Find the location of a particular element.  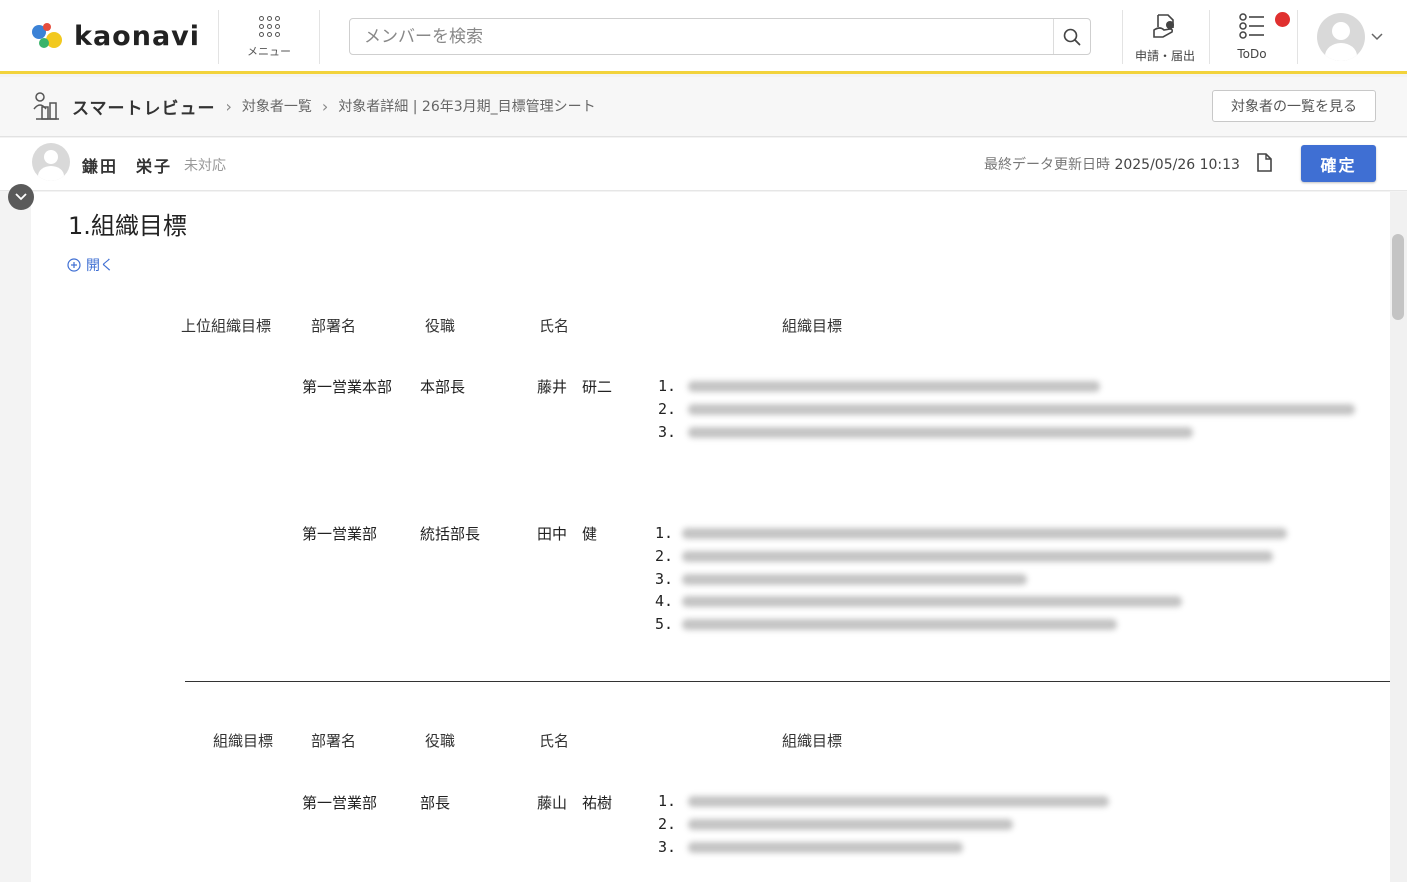

document-icon is located at coordinates (1264, 162).